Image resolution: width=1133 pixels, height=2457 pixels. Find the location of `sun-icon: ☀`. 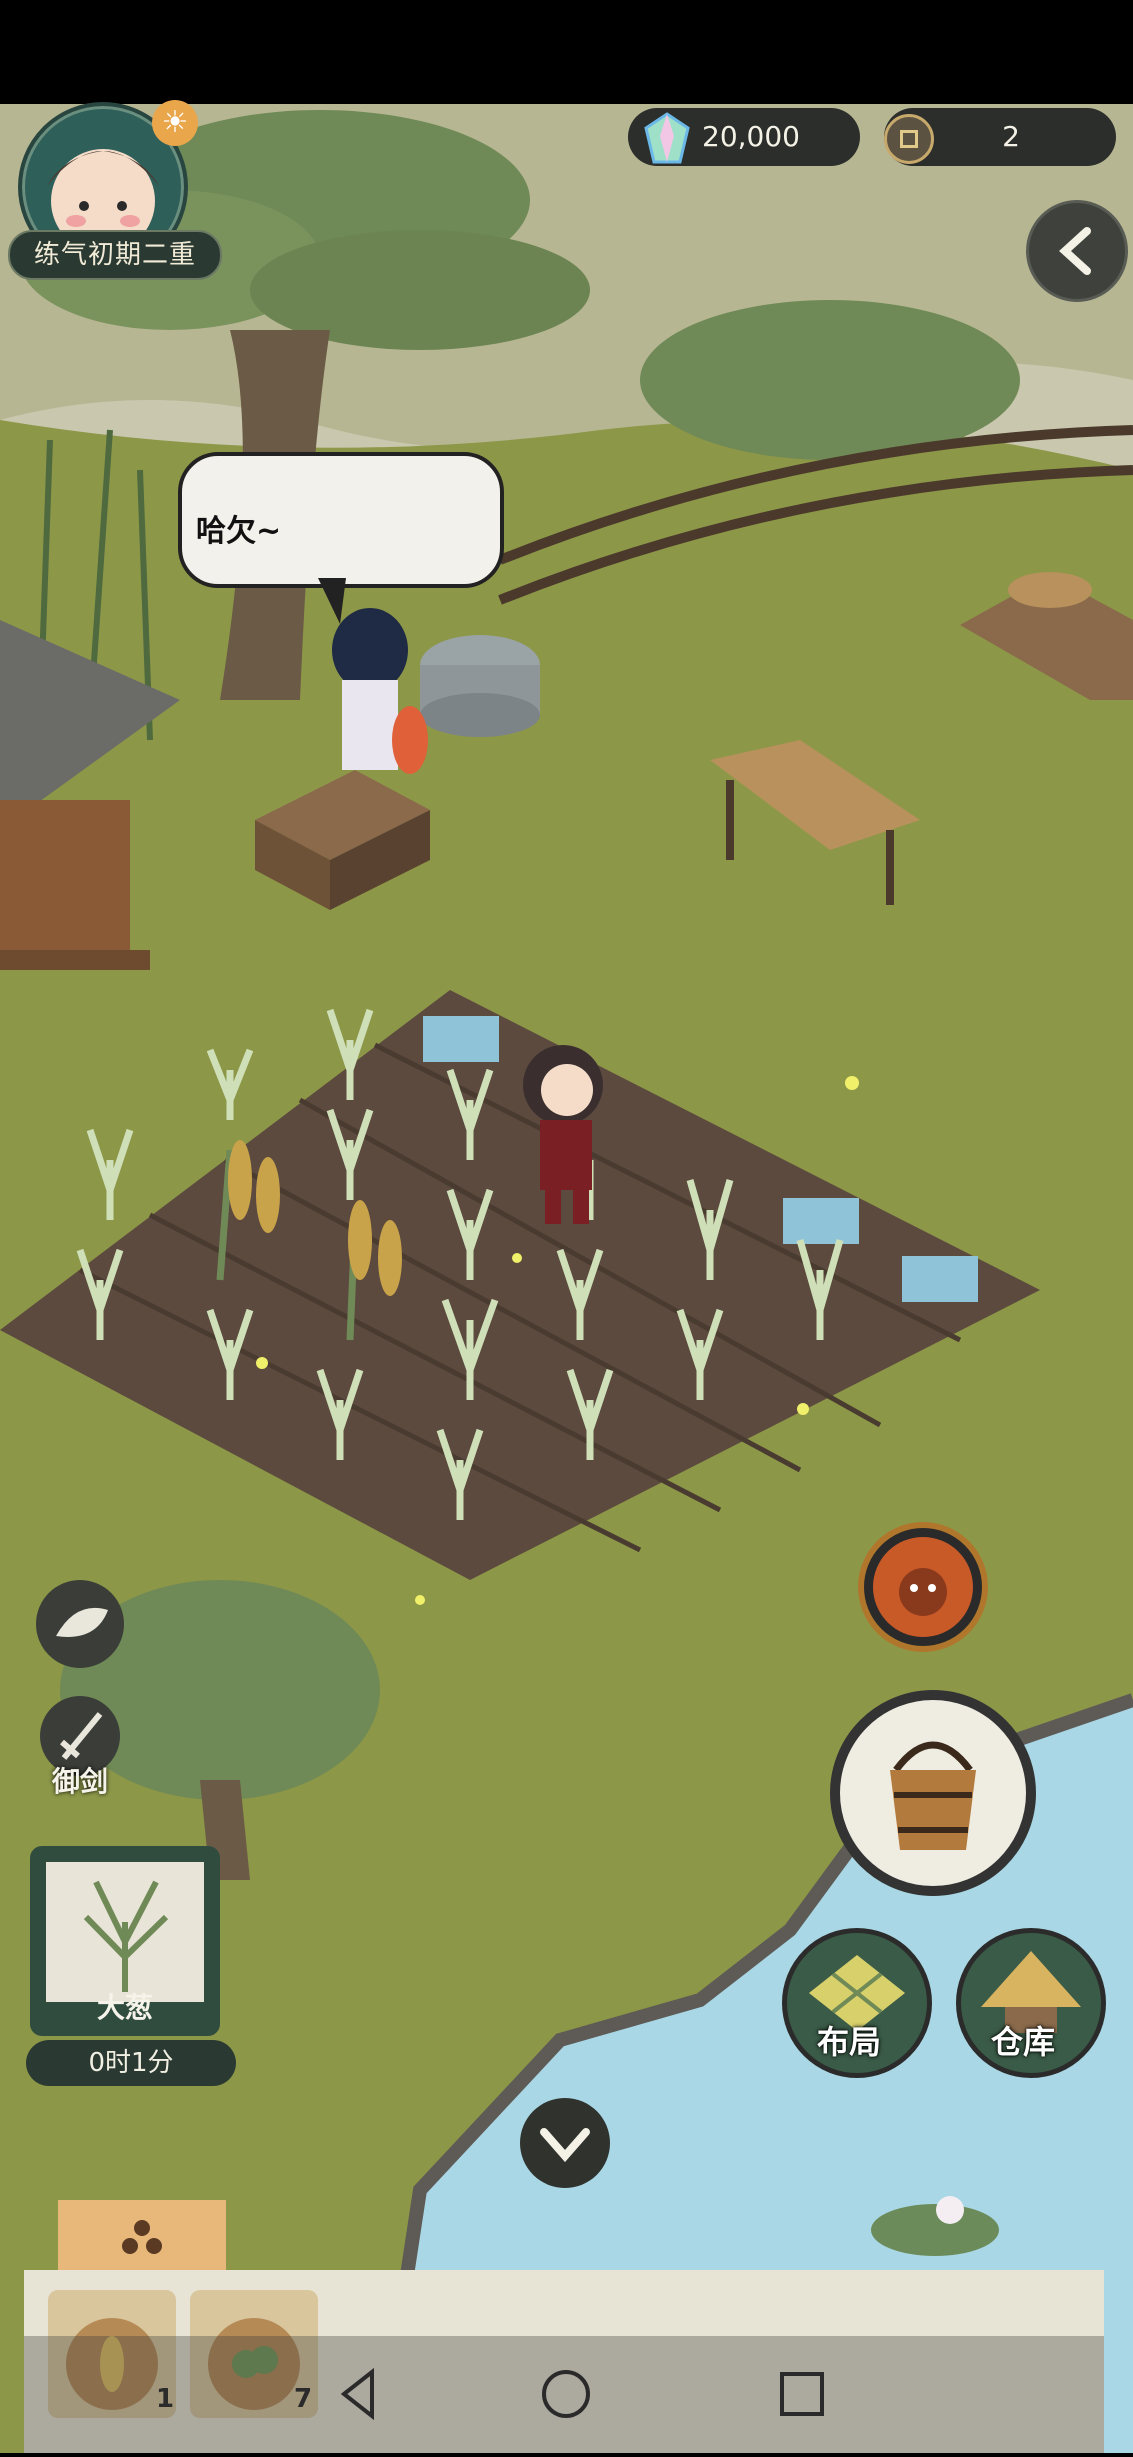

sun-icon: ☀ is located at coordinates (175, 123).